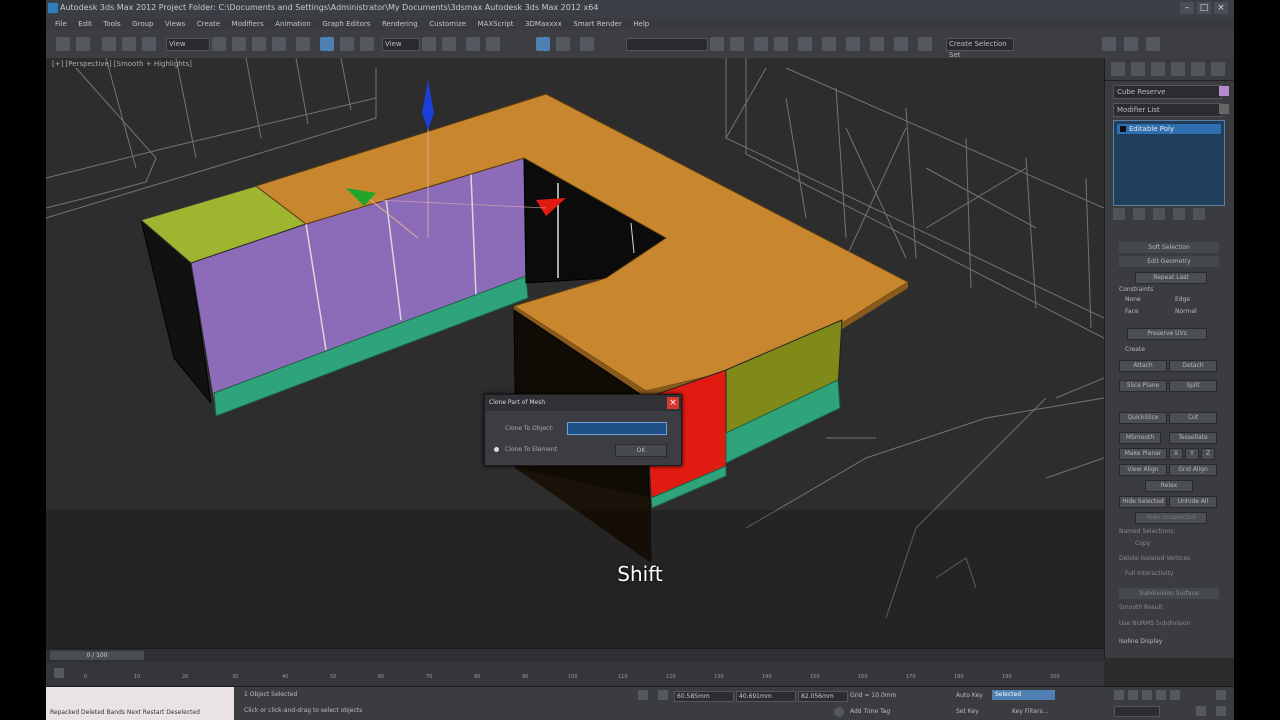  I want to click on auto-key-button: Auto Key, so click(969, 695).